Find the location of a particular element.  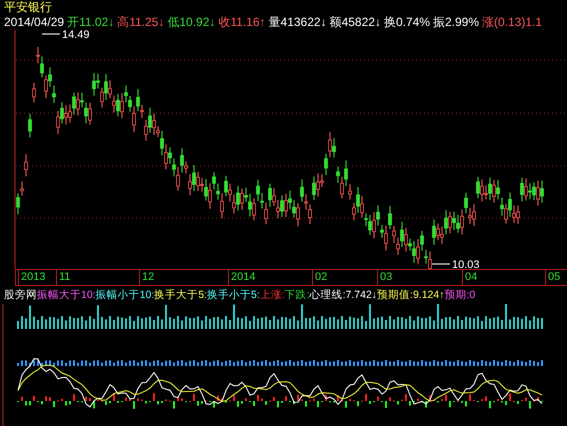

price-label: 10.03 is located at coordinates (466, 264).